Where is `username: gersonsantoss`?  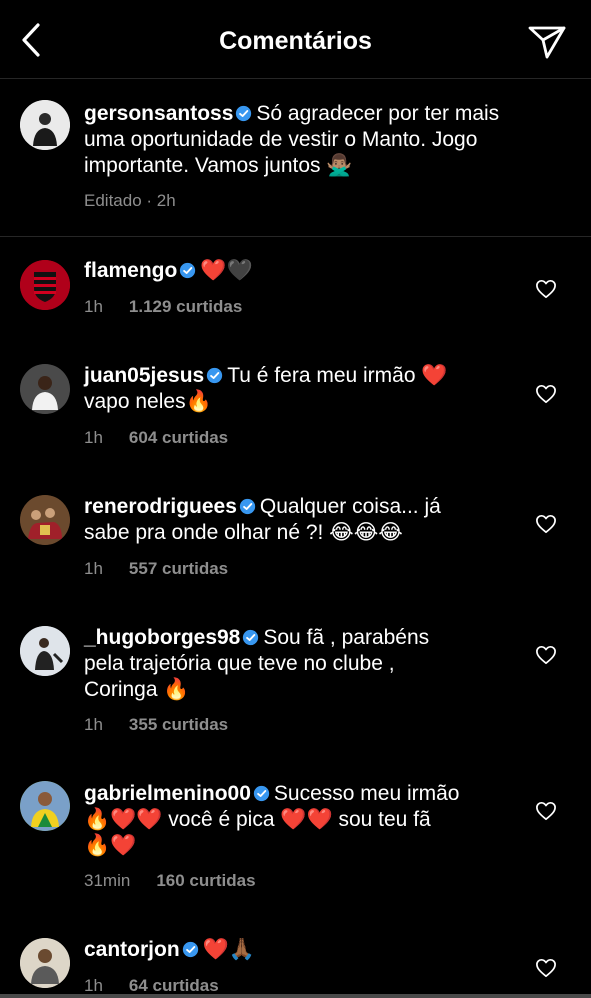
username: gersonsantoss is located at coordinates (158, 113).